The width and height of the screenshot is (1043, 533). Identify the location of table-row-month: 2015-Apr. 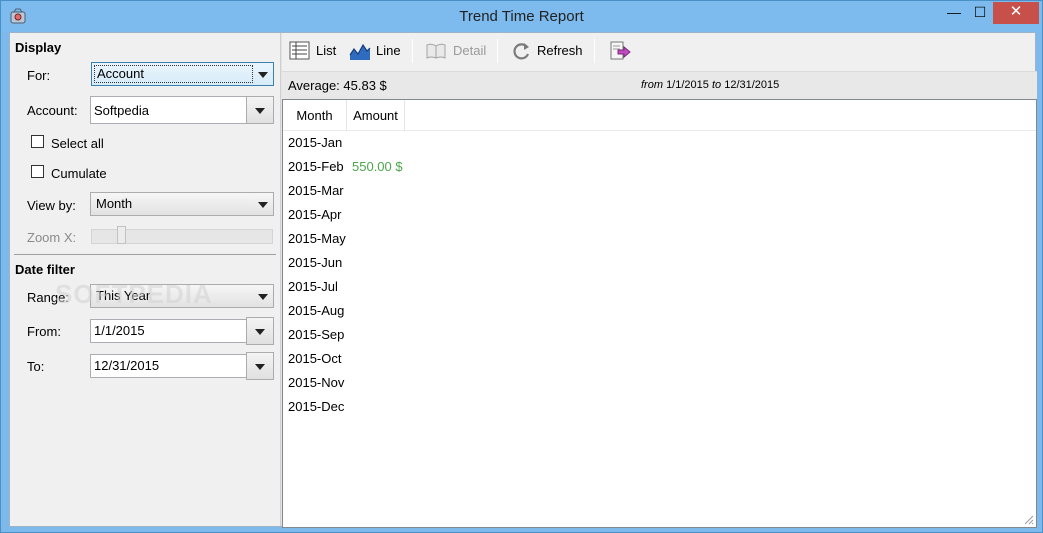
(314, 215).